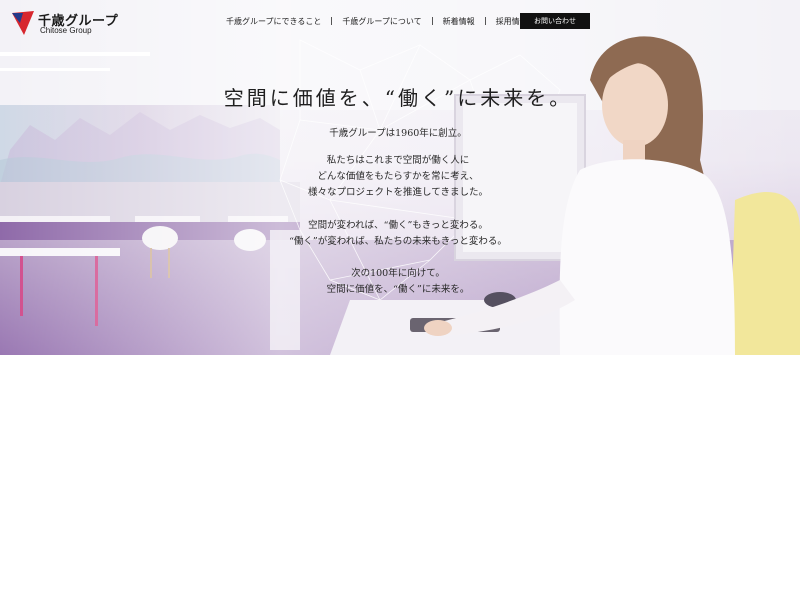  I want to click on brand-logo: 千歳グループ Chitose Group, so click(65, 23).